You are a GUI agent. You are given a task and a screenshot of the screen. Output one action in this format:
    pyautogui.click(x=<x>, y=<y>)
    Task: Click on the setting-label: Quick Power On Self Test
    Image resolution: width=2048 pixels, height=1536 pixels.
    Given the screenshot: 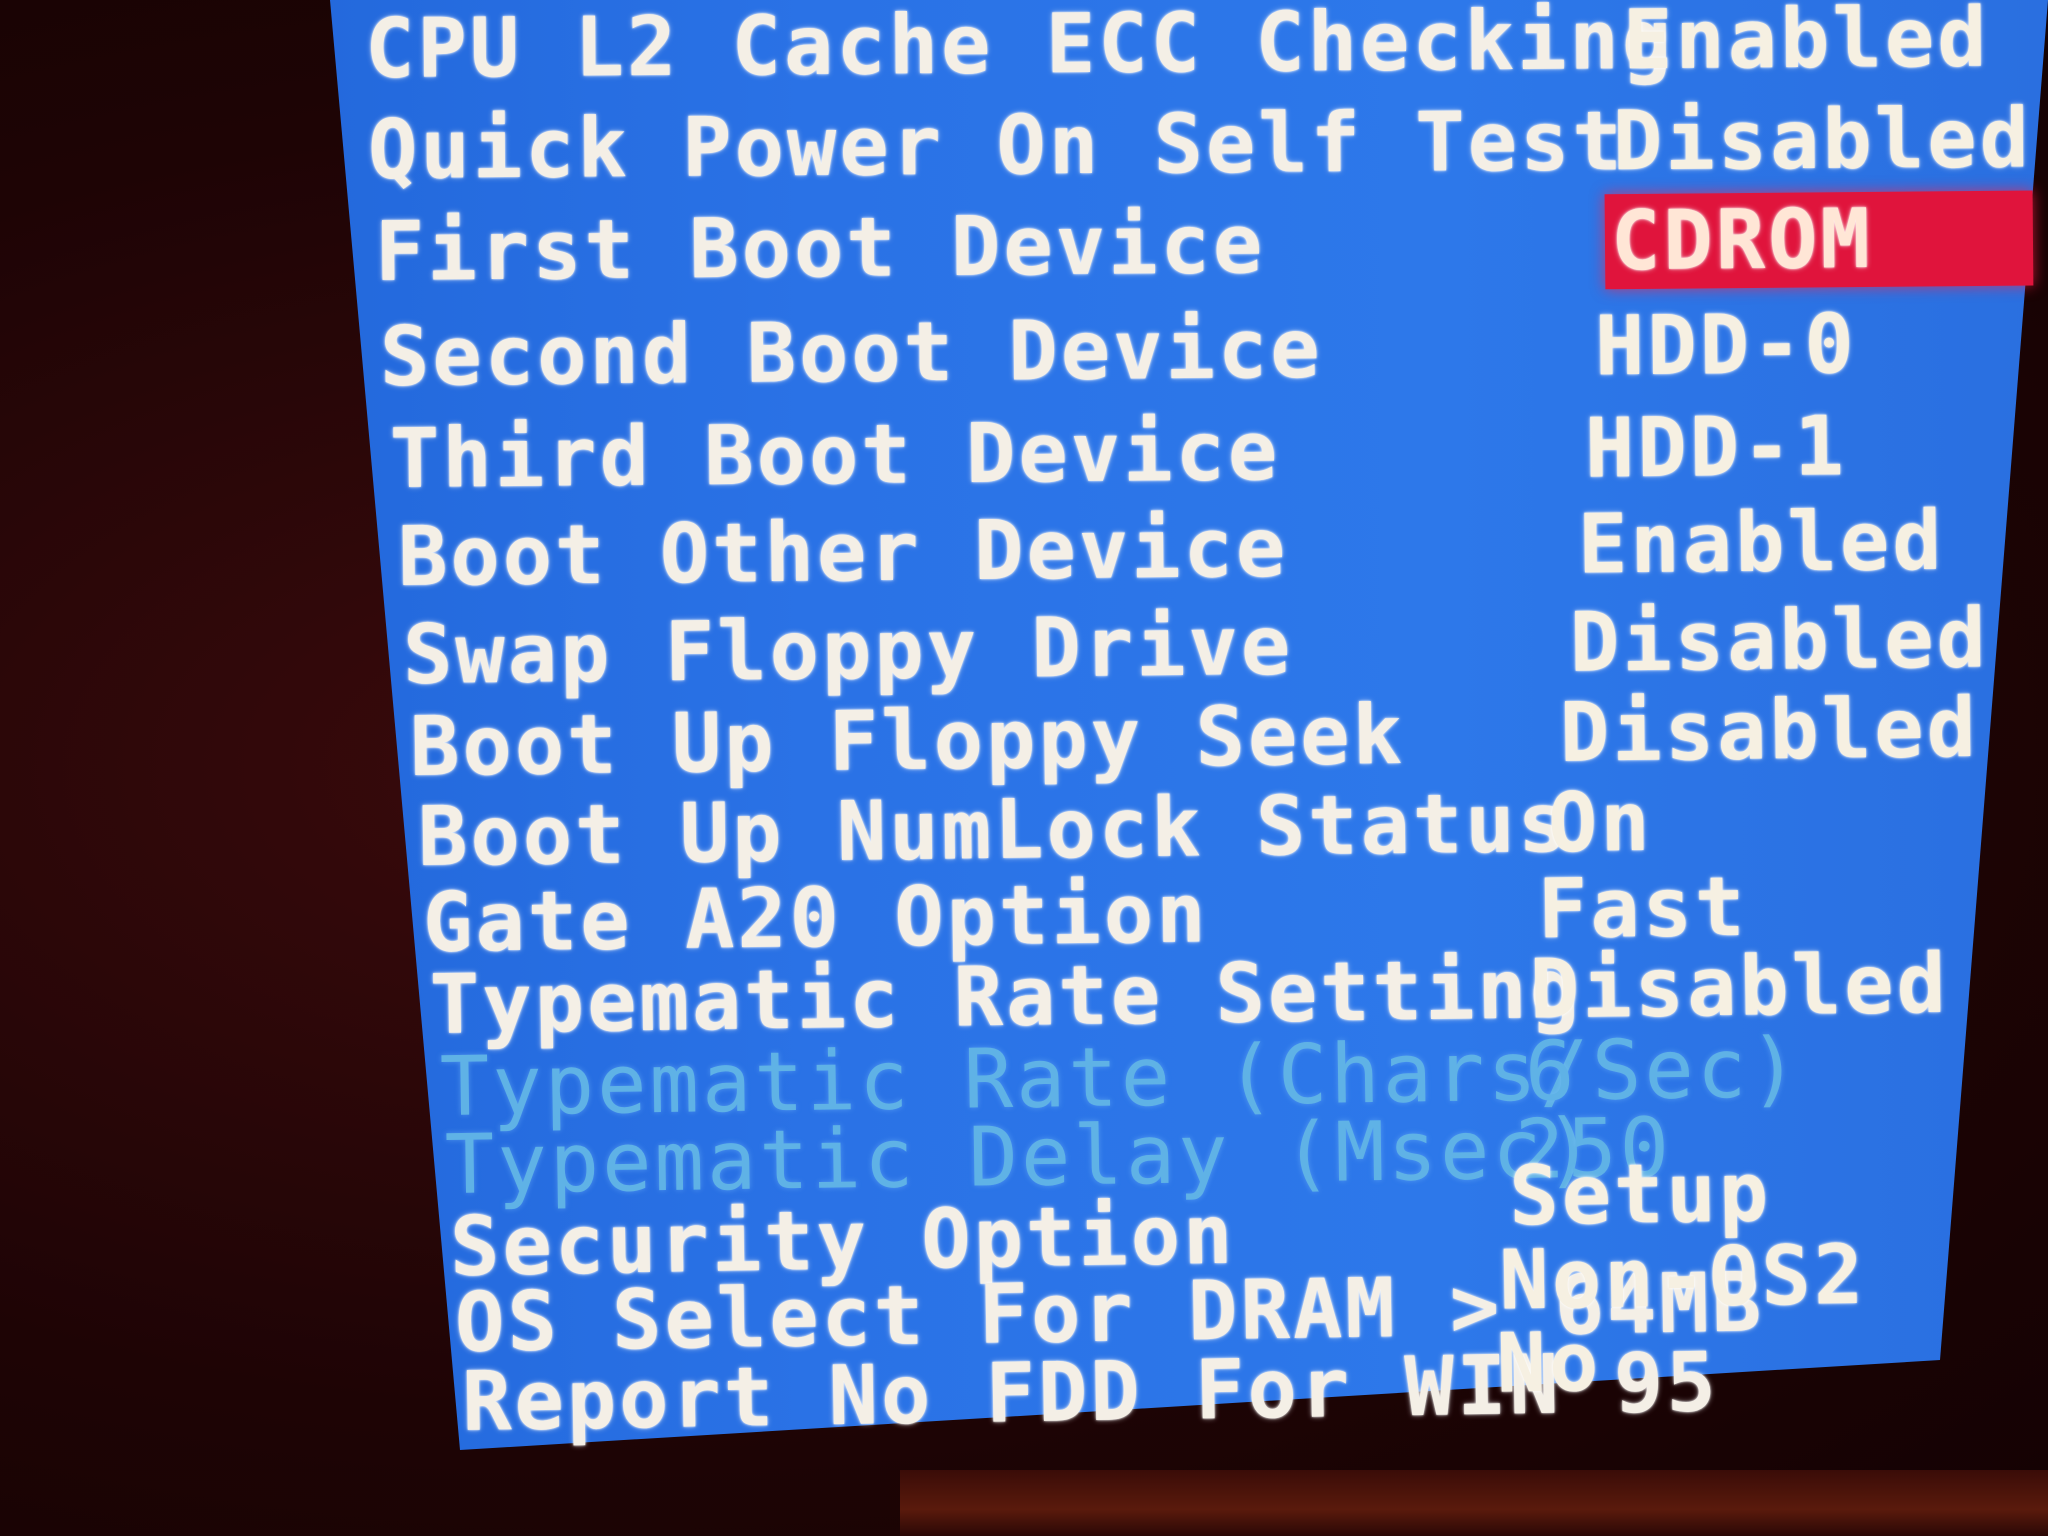 What is the action you would take?
    pyautogui.click(x=996, y=146)
    